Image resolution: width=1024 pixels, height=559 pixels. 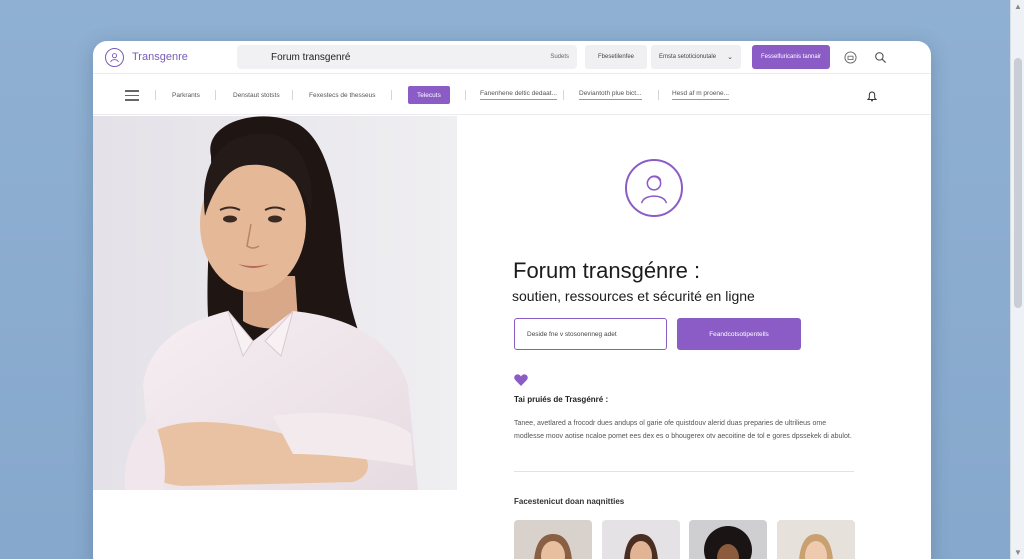 What do you see at coordinates (256, 95) in the screenshot?
I see `nav-item-2: Denstaut stotsts` at bounding box center [256, 95].